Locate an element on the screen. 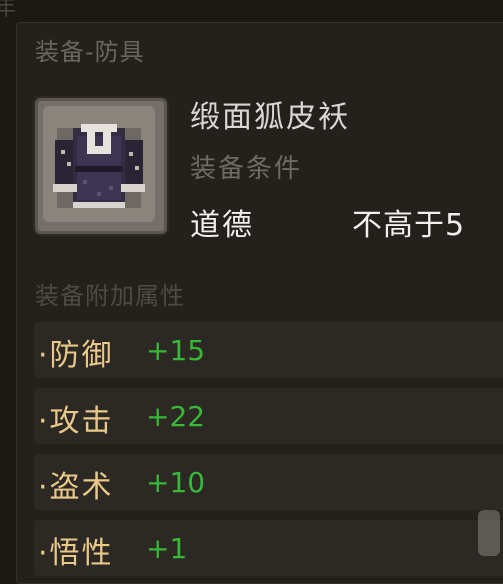 This screenshot has width=503, height=584. corner-glyph: 年 is located at coordinates (8, 10).